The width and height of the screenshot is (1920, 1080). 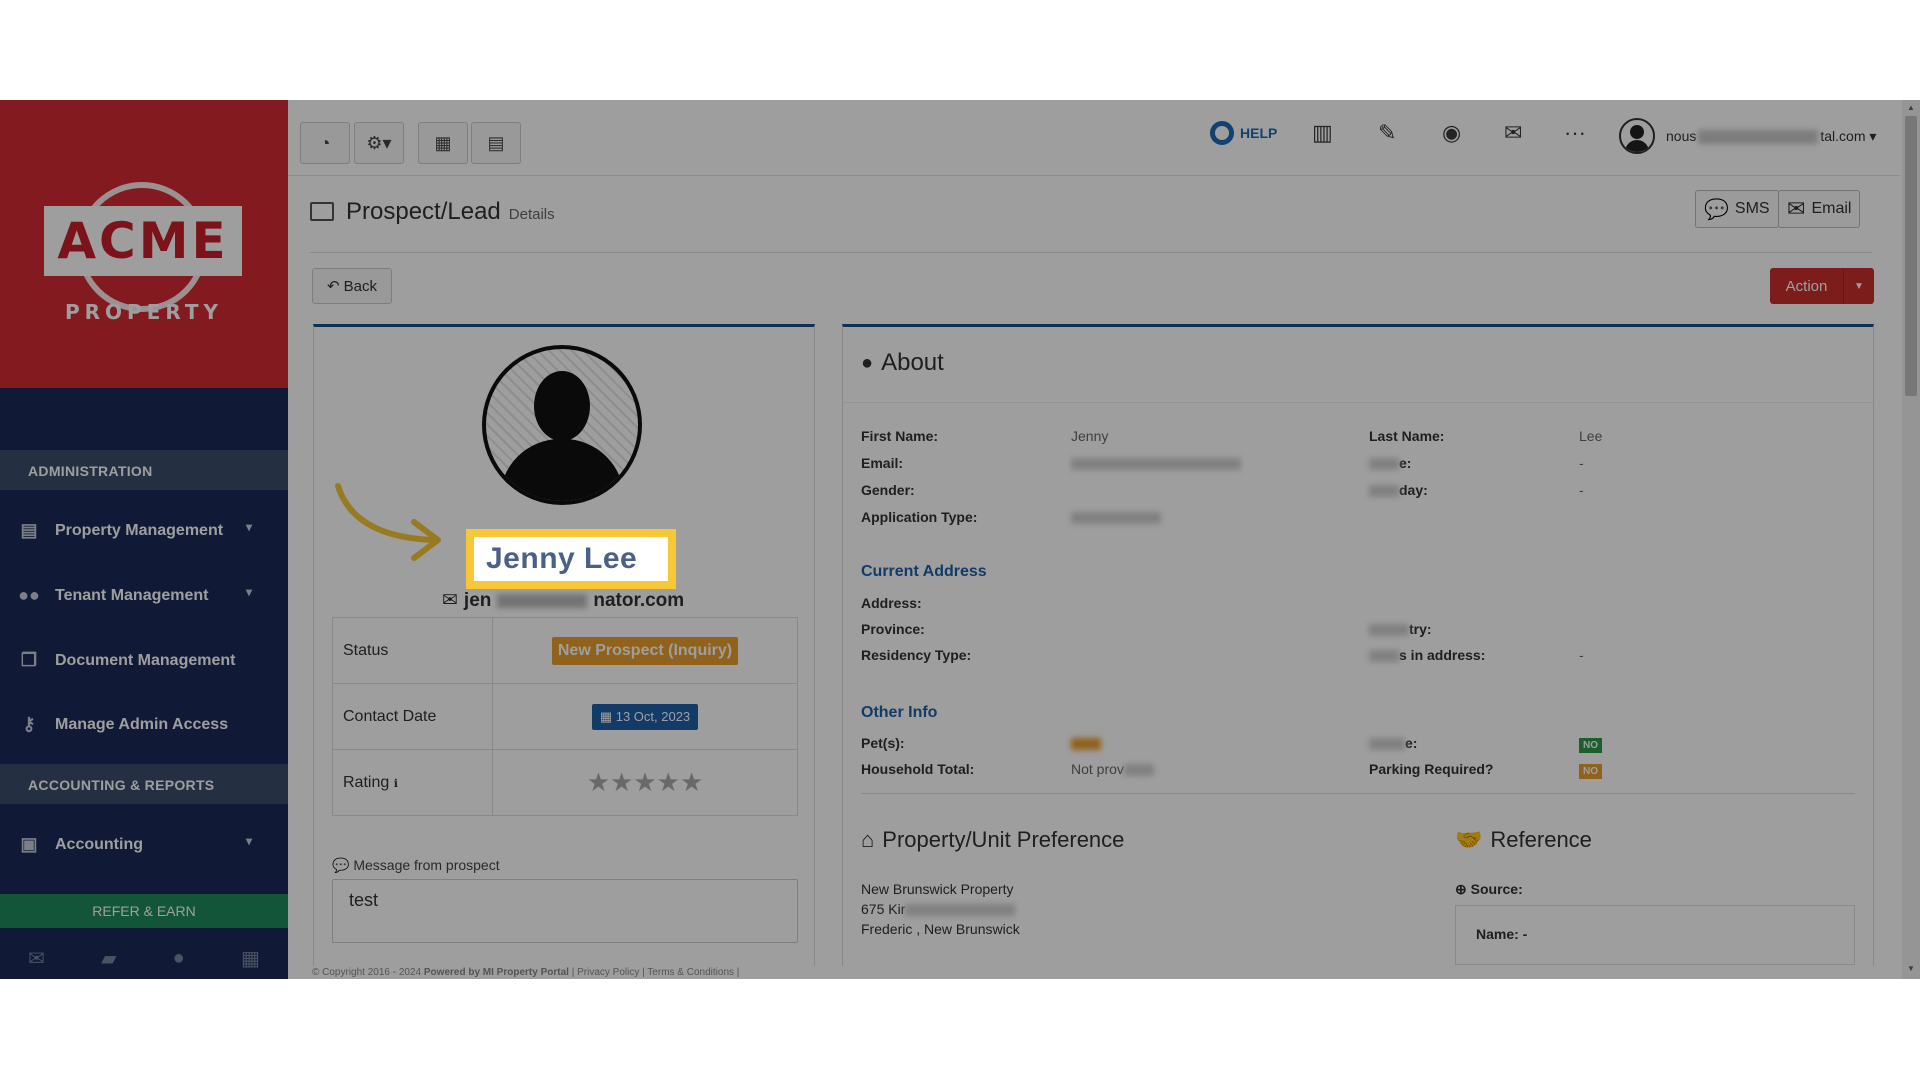 I want to click on briefcase-icon: ▰, so click(x=108, y=958).